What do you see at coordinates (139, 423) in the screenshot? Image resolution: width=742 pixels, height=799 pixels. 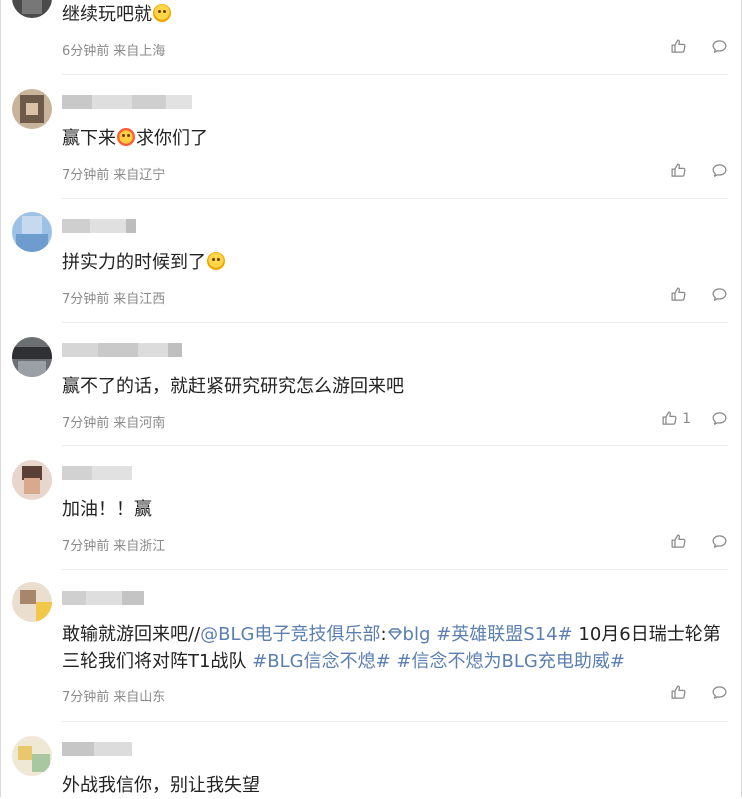 I see `comment-location: 来自河南` at bounding box center [139, 423].